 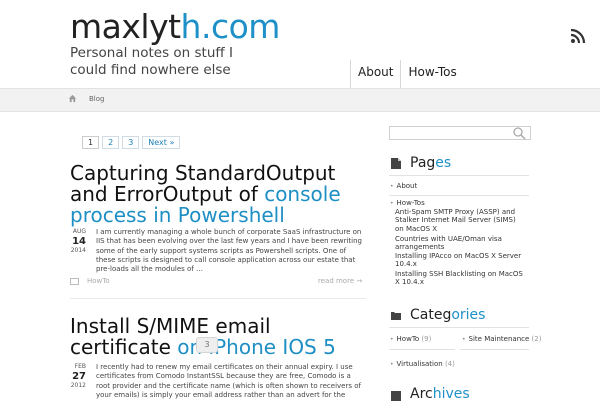 What do you see at coordinates (396, 163) in the screenshot?
I see `document-icon` at bounding box center [396, 163].